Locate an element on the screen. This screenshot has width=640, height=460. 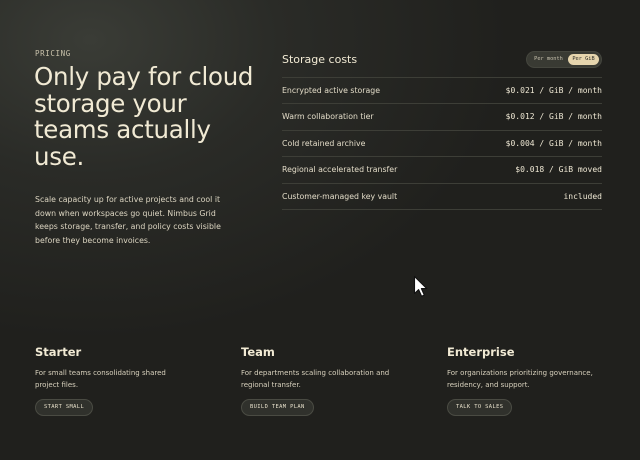
start-small-button: START SMALL is located at coordinates (64, 407).